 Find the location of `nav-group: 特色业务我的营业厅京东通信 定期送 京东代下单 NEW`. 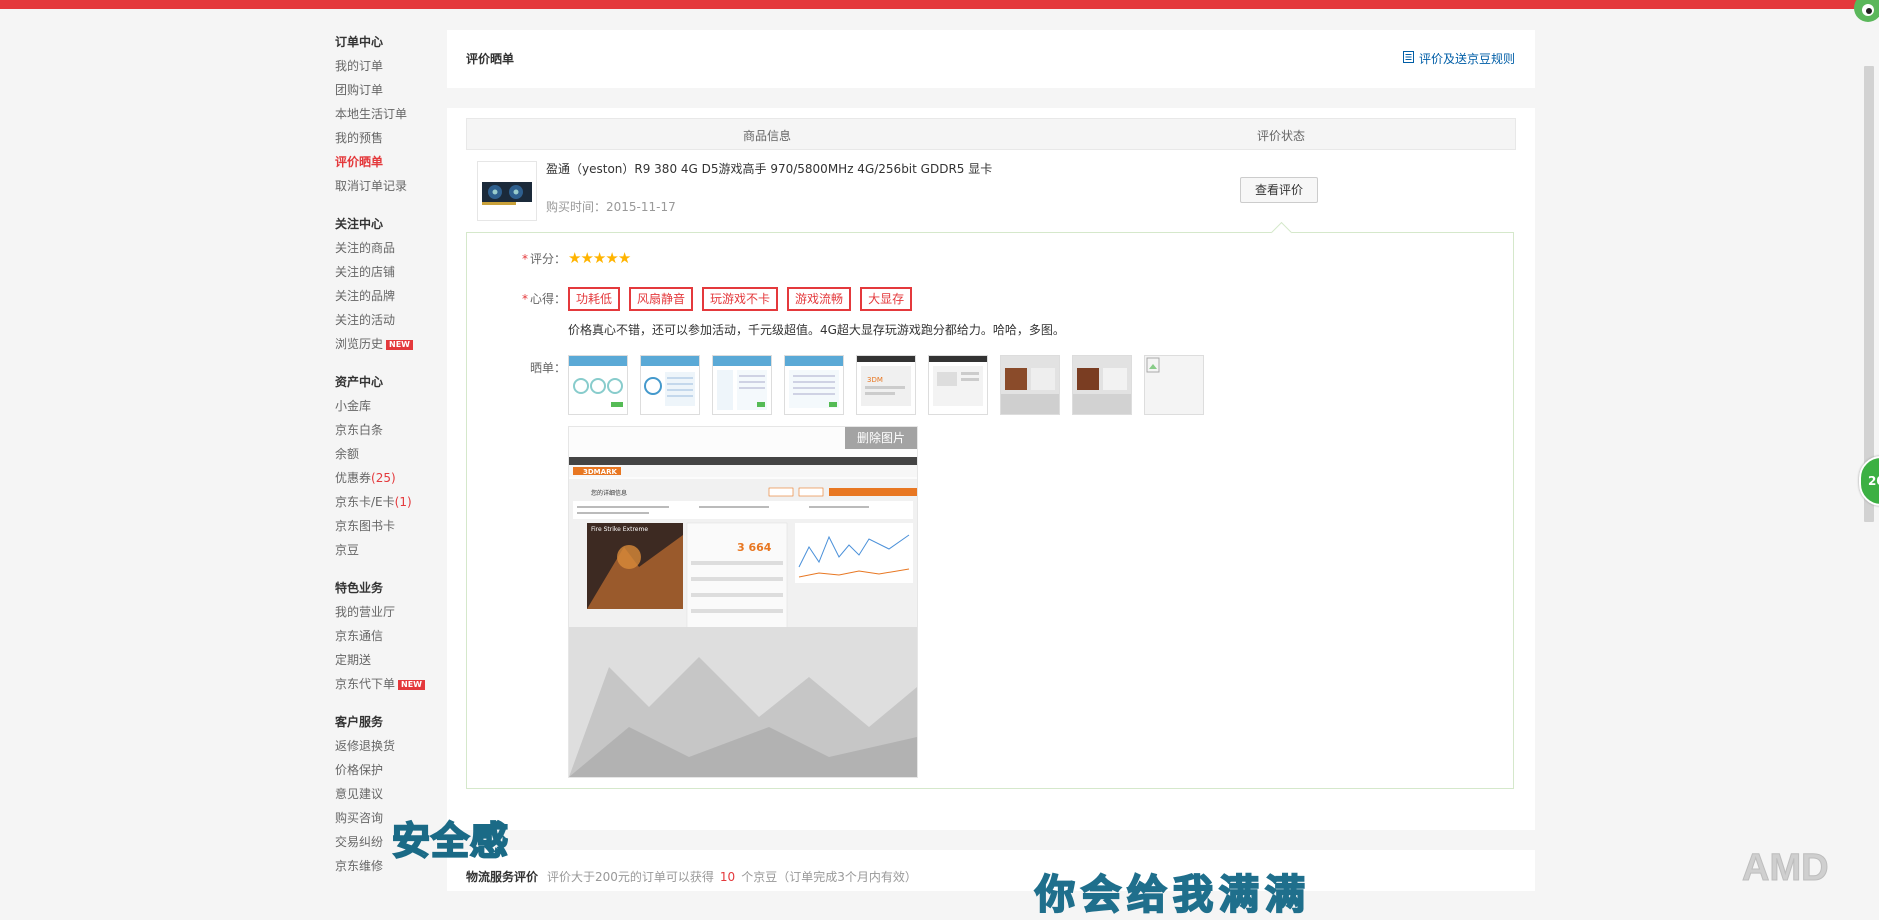

nav-group: 特色业务我的营业厅京东通信 定期送 京东代下单 NEW is located at coordinates (390, 636).